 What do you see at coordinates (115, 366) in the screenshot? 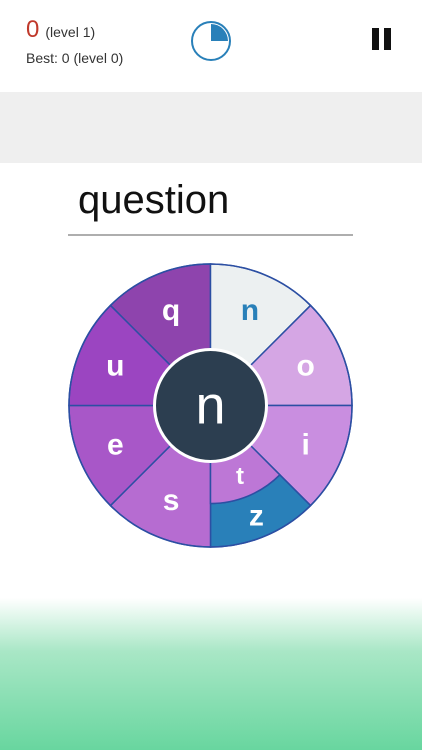
I see `wheel-letter-u: u` at bounding box center [115, 366].